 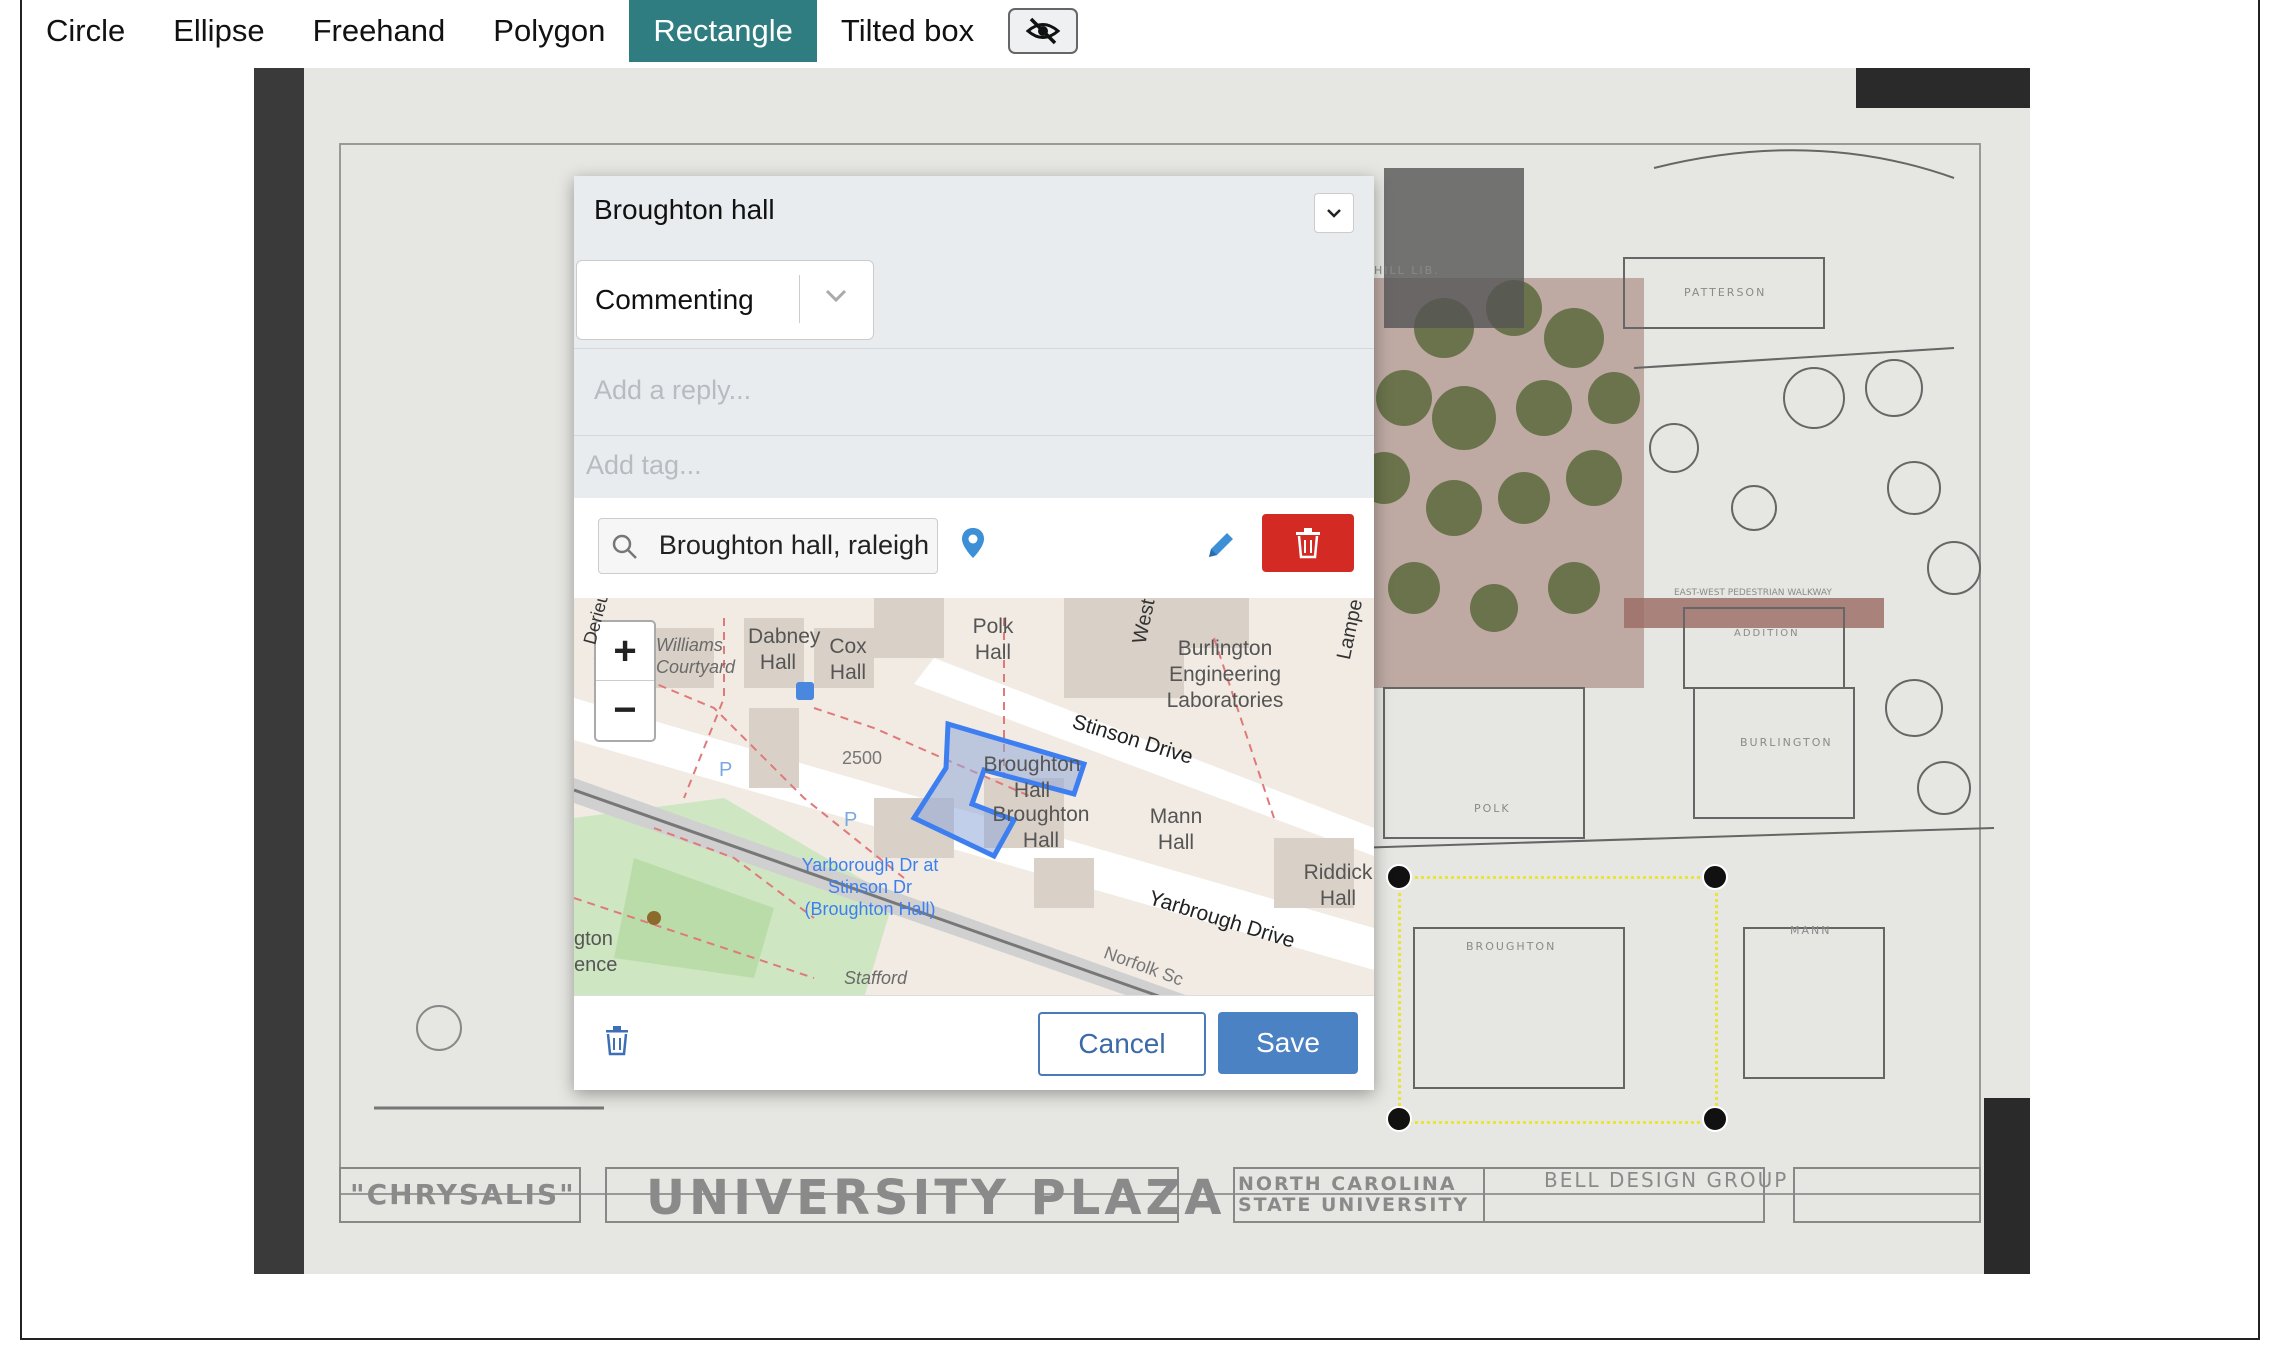 What do you see at coordinates (1767, 633) in the screenshot?
I see `plan-building-addition: ADDITION` at bounding box center [1767, 633].